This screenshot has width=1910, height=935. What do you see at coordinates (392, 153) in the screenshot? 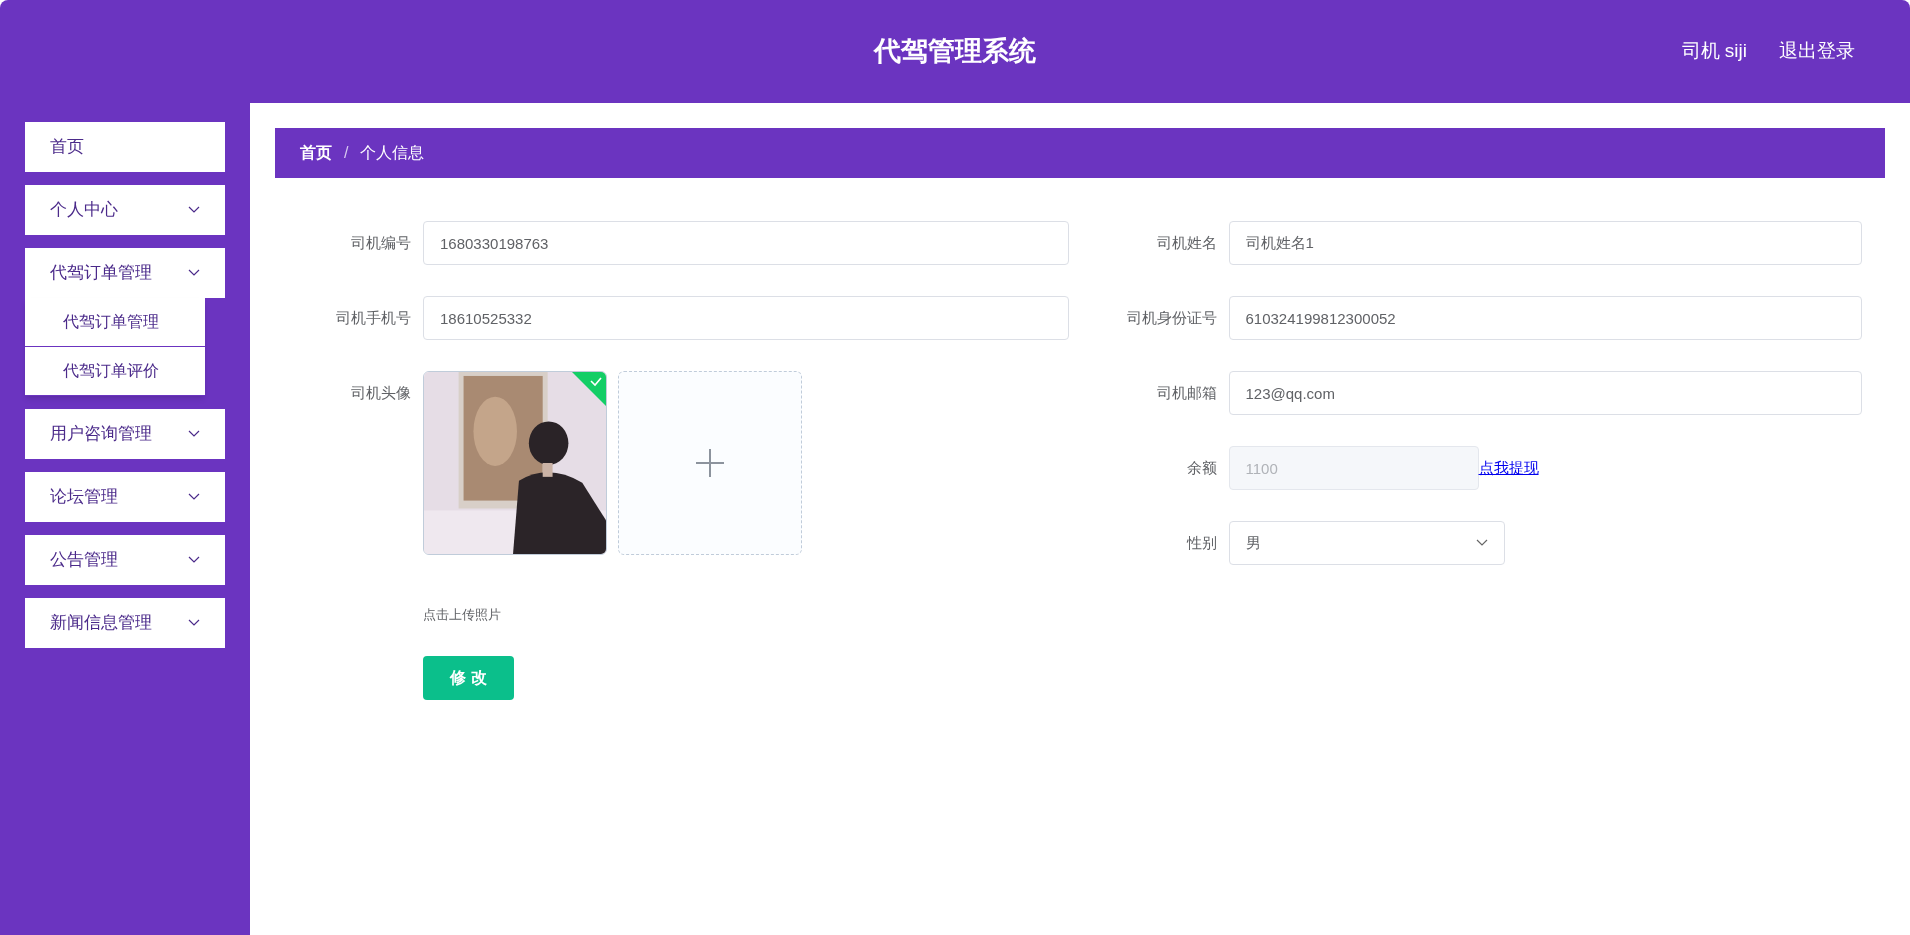
I see `breadcrumb-item: 个人信息` at bounding box center [392, 153].